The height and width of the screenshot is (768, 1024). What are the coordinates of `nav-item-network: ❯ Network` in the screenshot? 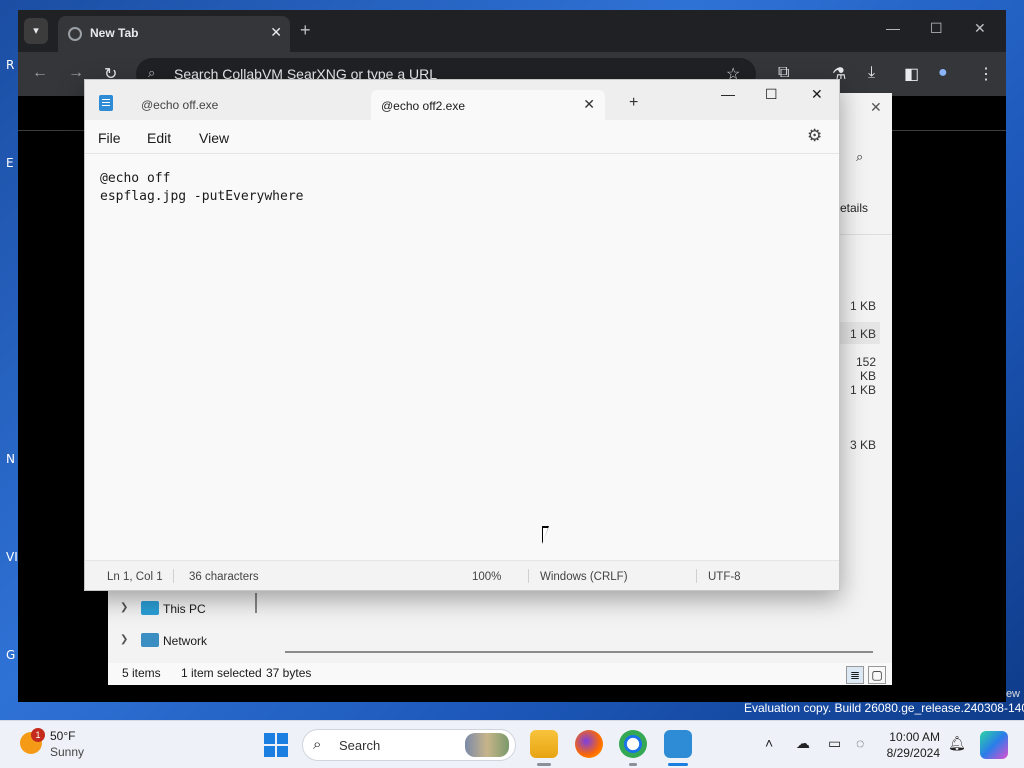 It's located at (183, 641).